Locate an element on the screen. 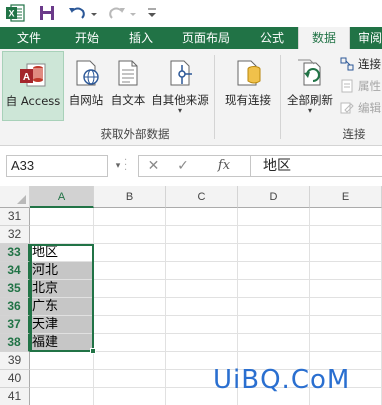  from-other-sources-button: 自其他来源 ▾ is located at coordinates (180, 86).